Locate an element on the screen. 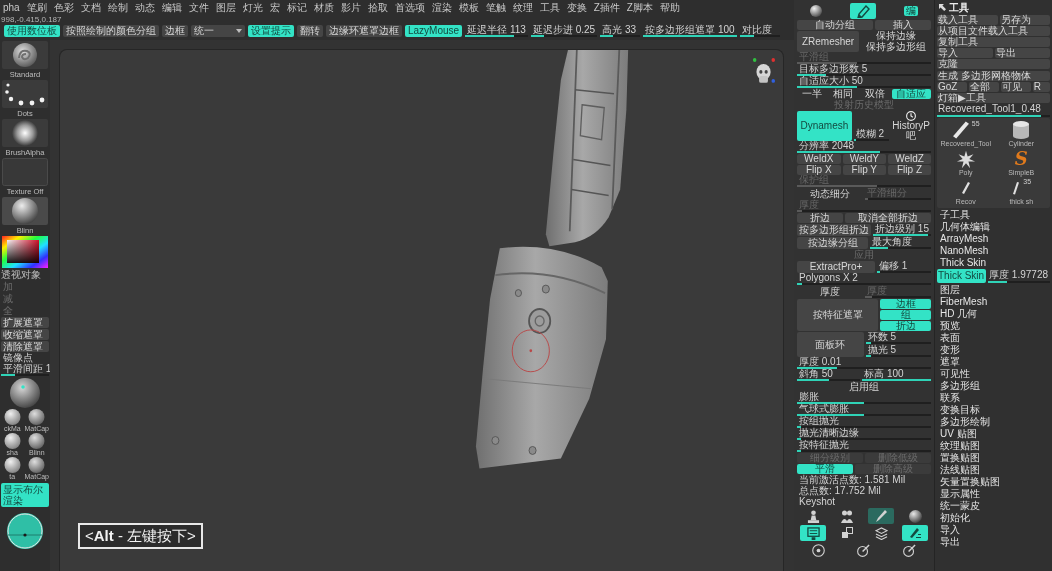  slider: 环数 5 is located at coordinates (898, 338).